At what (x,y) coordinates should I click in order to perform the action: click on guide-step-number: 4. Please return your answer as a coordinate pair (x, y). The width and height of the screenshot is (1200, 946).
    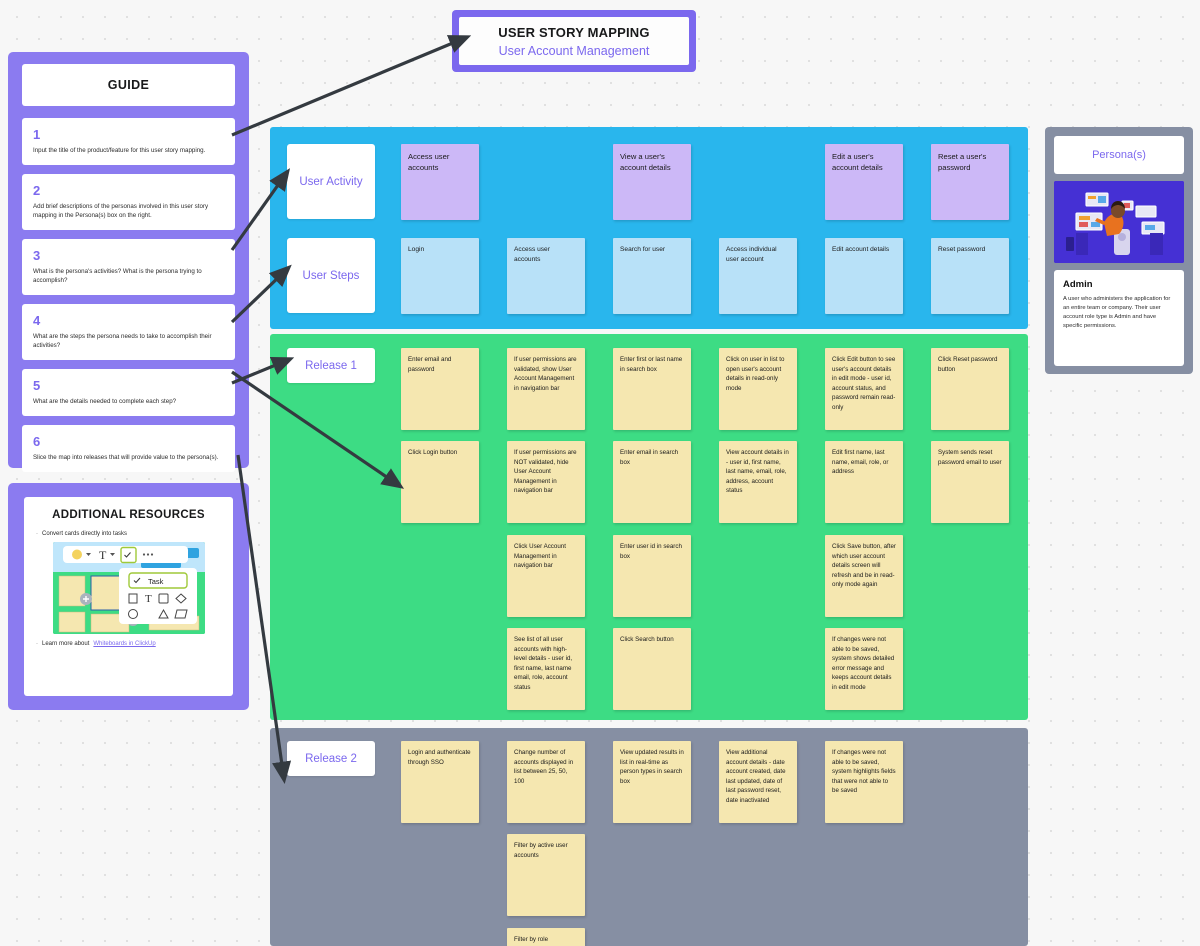
    Looking at the image, I should click on (37, 320).